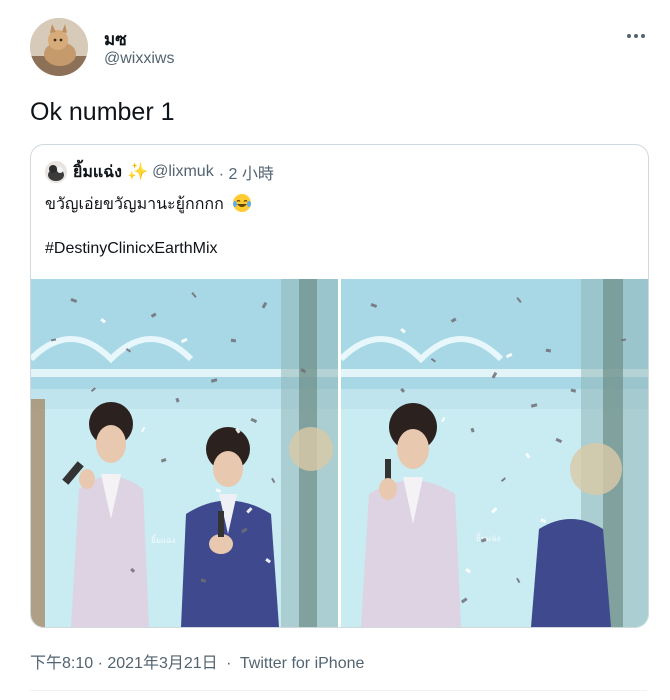 The width and height of the screenshot is (670, 700). Describe the element at coordinates (183, 172) in the screenshot. I see `quoted-author-handle: @lixmuk` at that location.